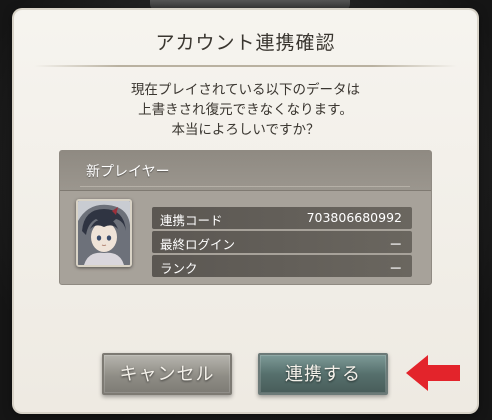 The image size is (492, 420). I want to click on player-avatar, so click(104, 233).